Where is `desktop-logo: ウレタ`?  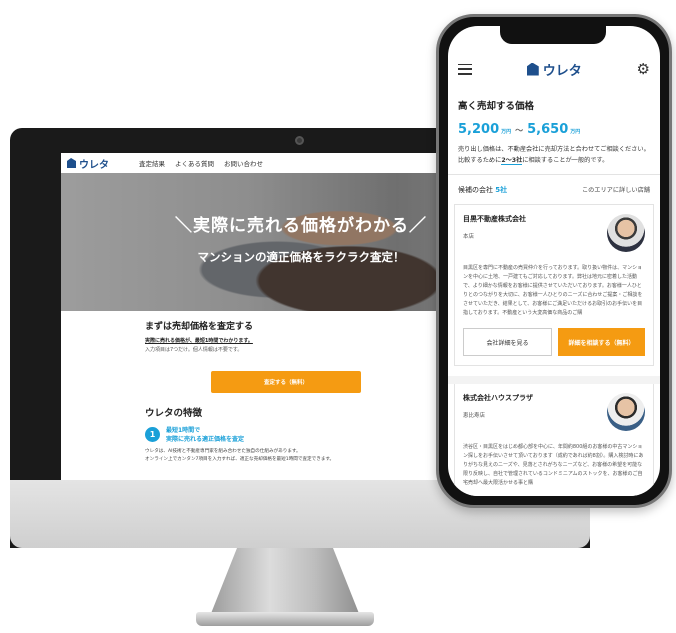 desktop-logo: ウレタ is located at coordinates (88, 163).